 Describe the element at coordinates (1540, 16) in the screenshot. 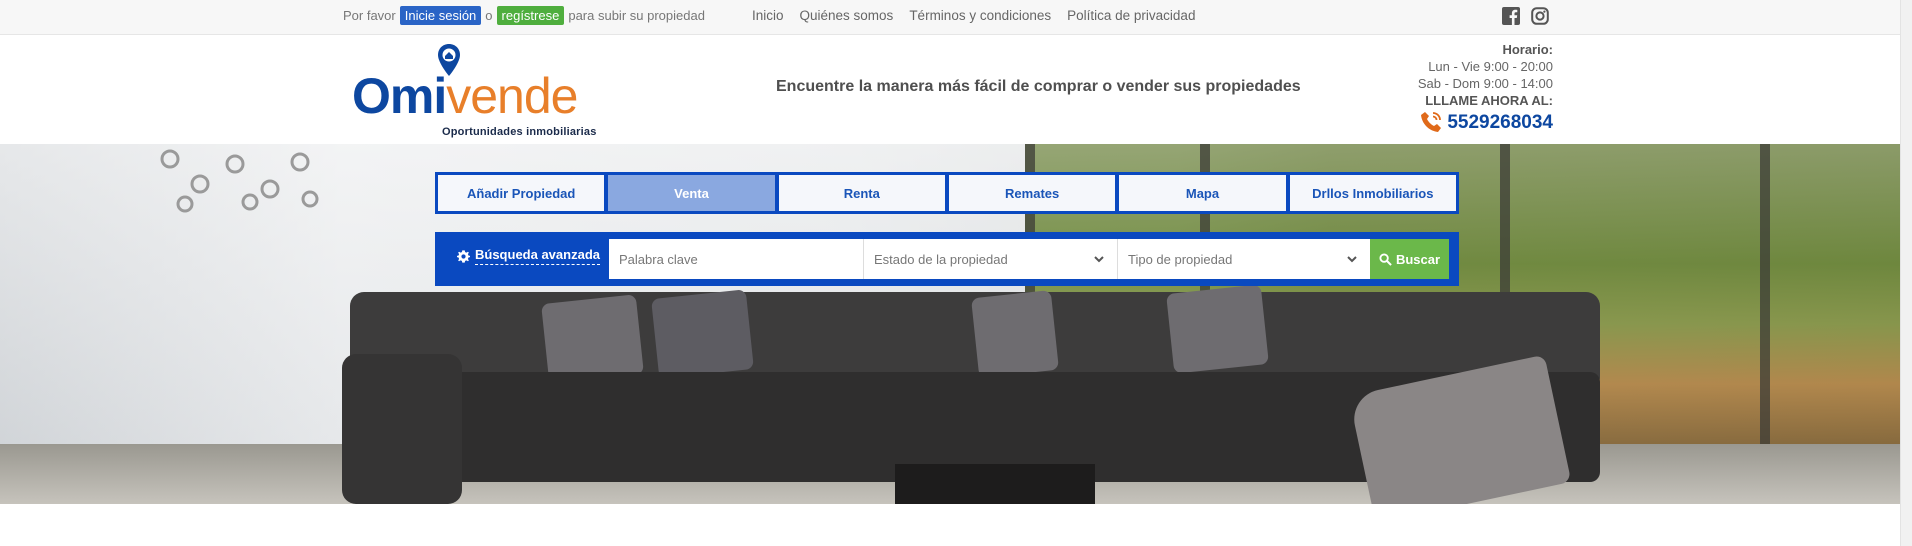

I see `instagram-icon` at that location.